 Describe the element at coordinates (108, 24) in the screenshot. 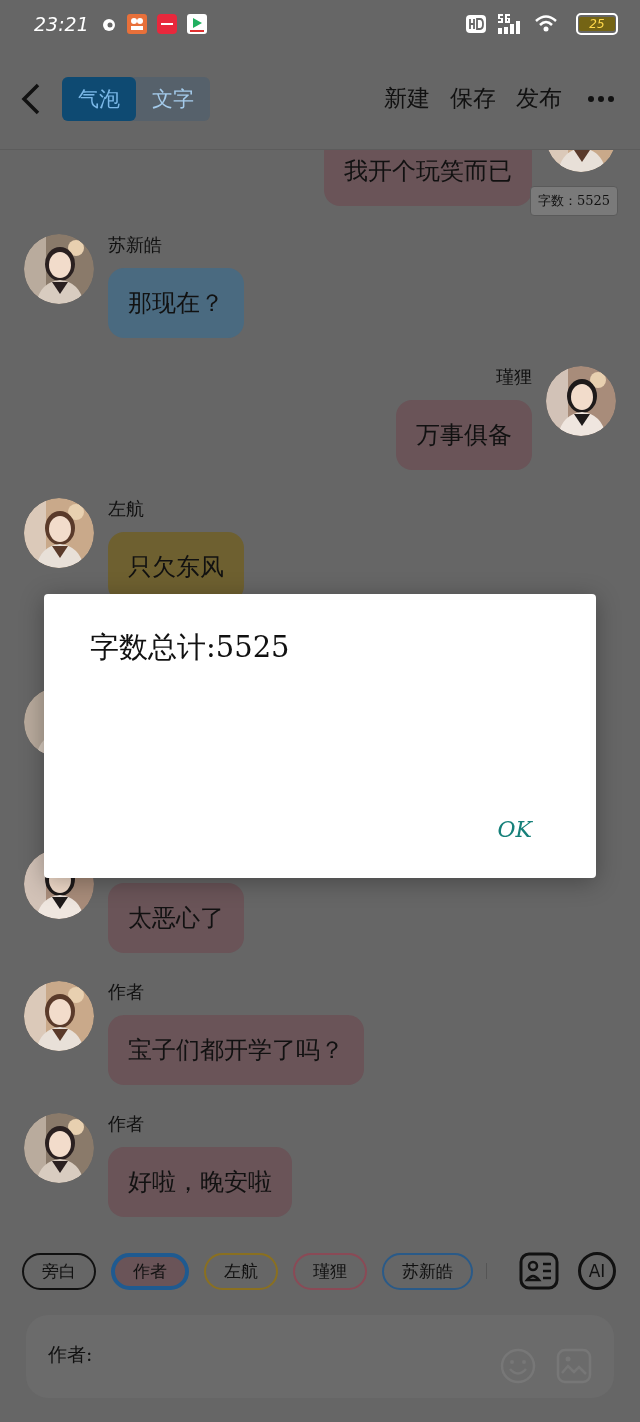

I see `notification-icon` at that location.